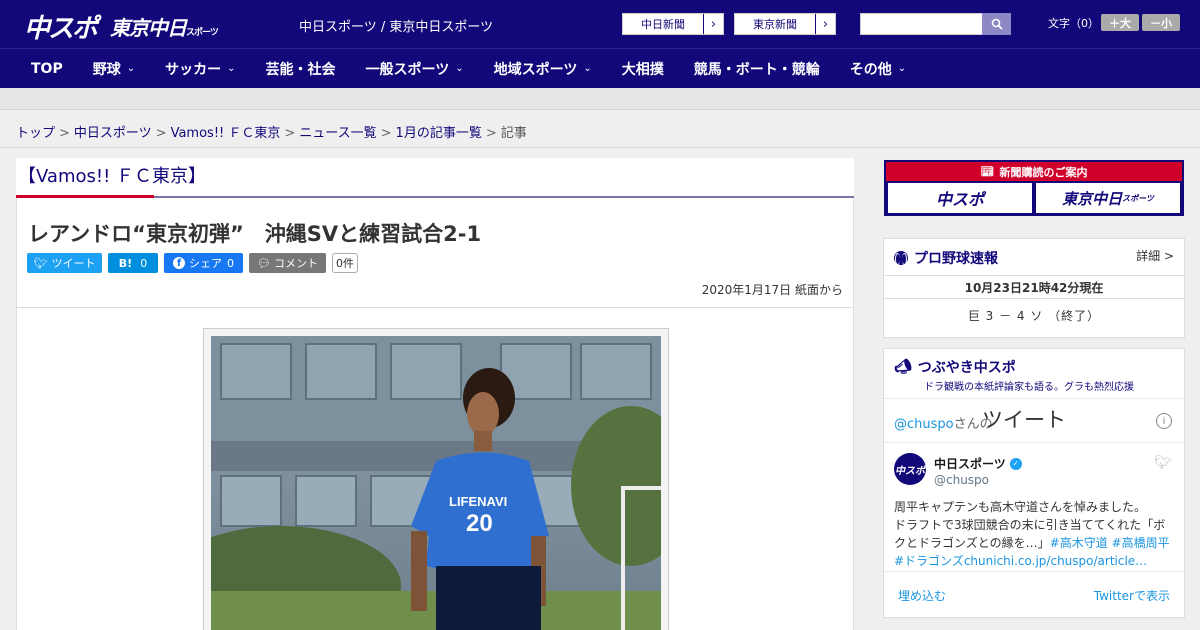 This screenshot has height=630, width=1200. What do you see at coordinates (978, 463) in the screenshot?
I see `tweet-account-name: 中日スポーツ ✓` at bounding box center [978, 463].